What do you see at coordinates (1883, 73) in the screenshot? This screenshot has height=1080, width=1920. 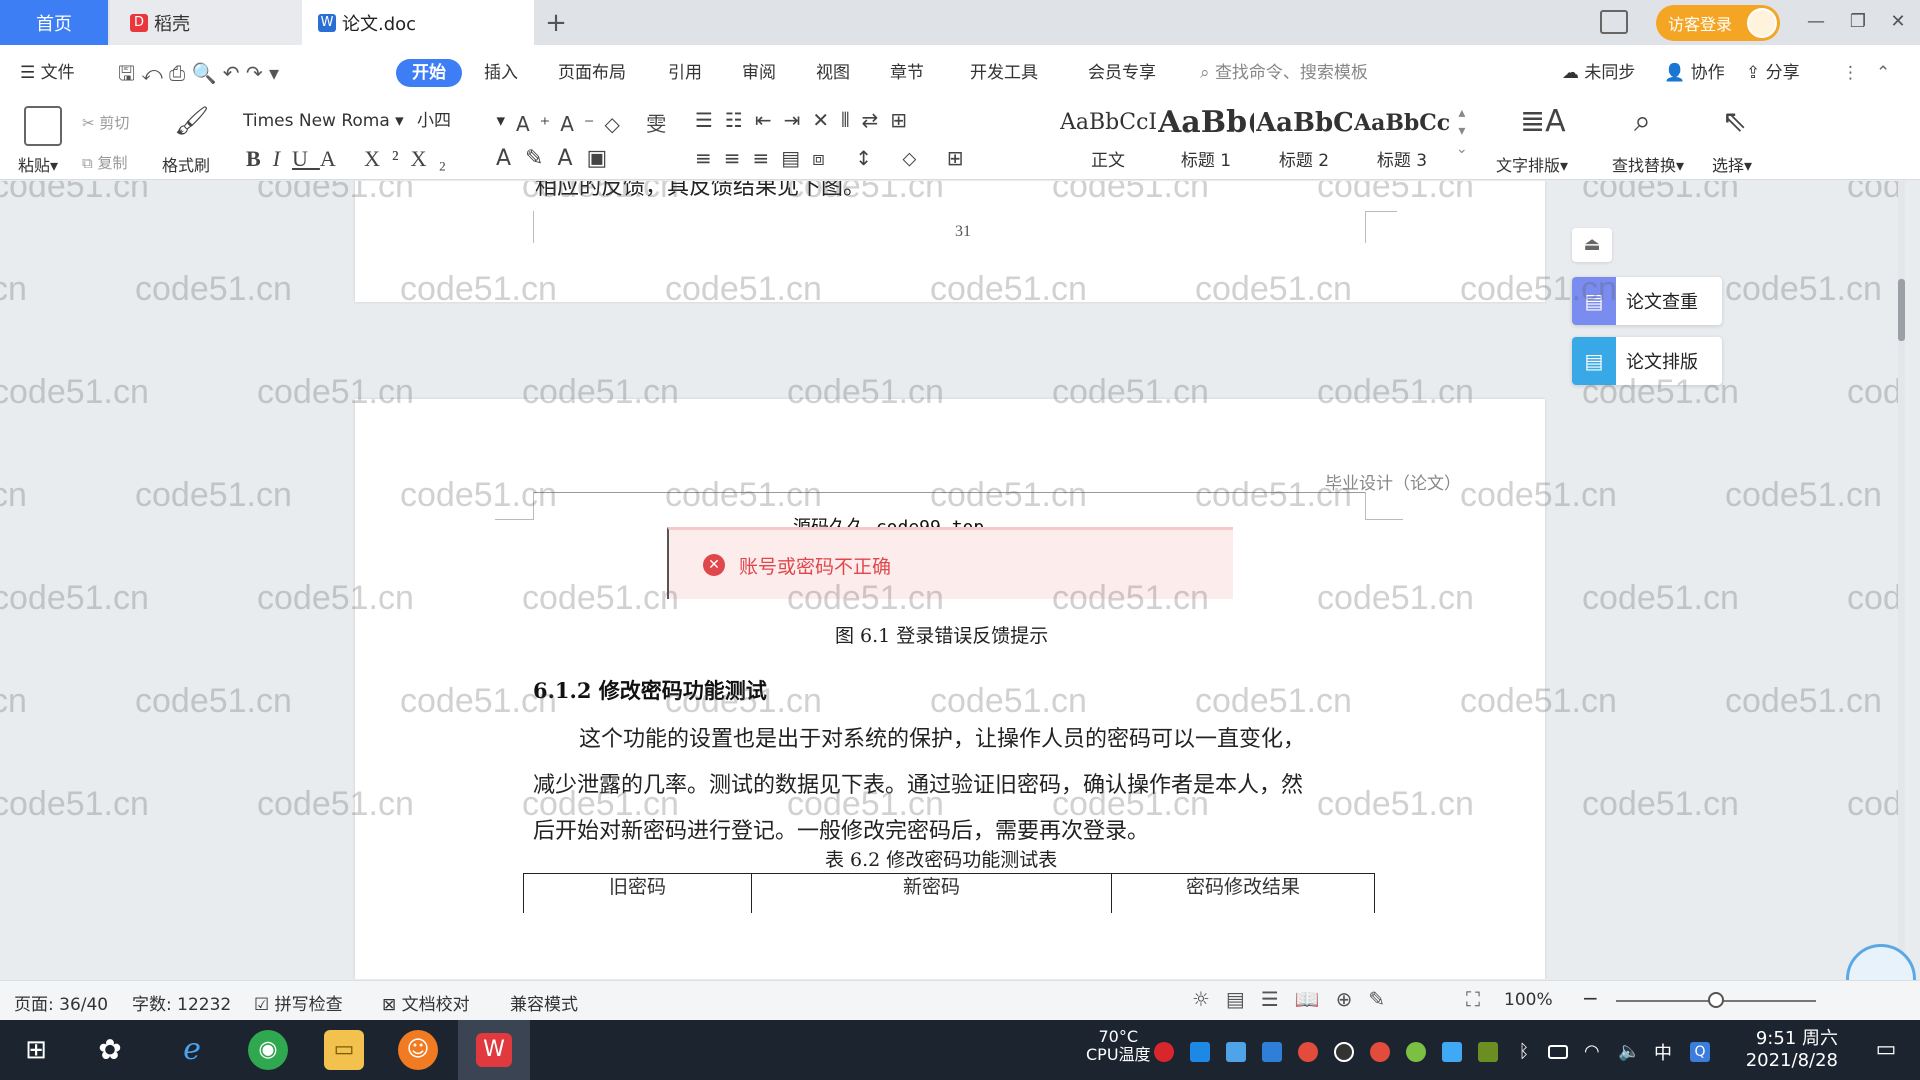 I see `collapse-ribbon-icon: ⌃` at bounding box center [1883, 73].